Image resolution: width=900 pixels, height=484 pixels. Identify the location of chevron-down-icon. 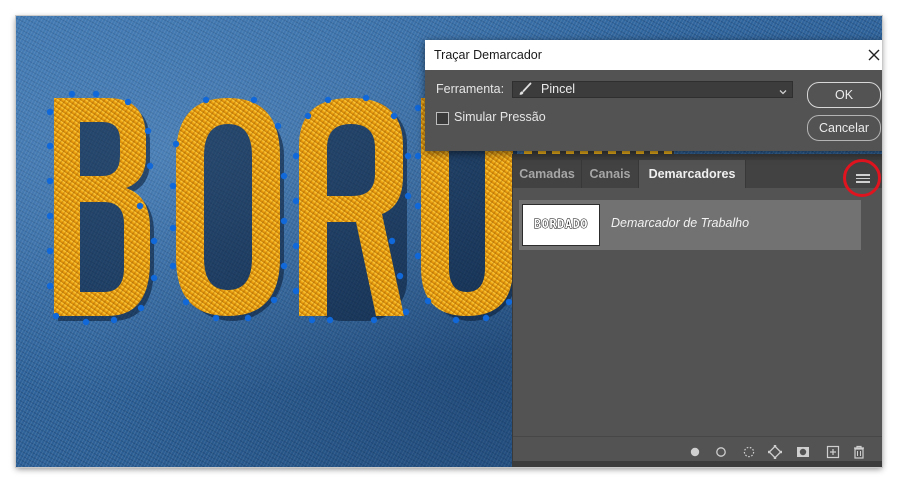
(783, 89).